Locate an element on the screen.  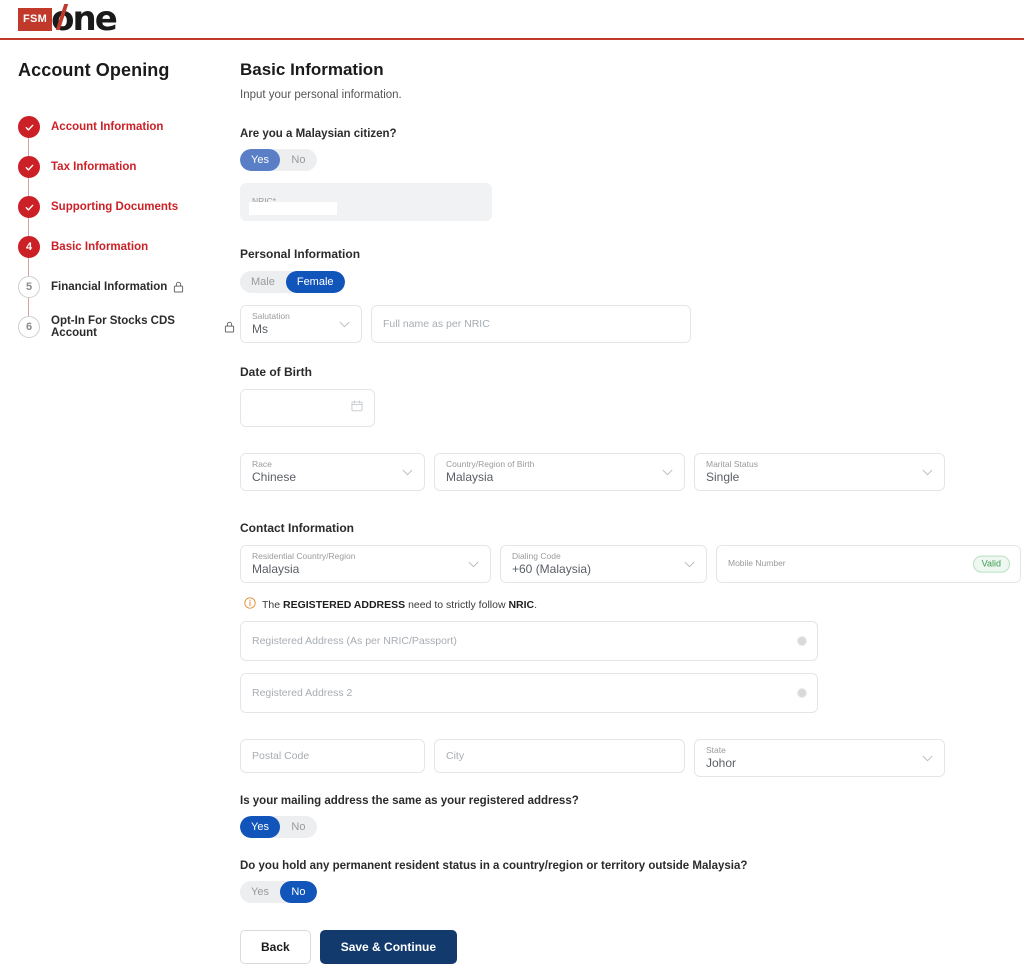
sidebar-step-supporting-documents: Supporting Documents is located at coordinates (126, 207).